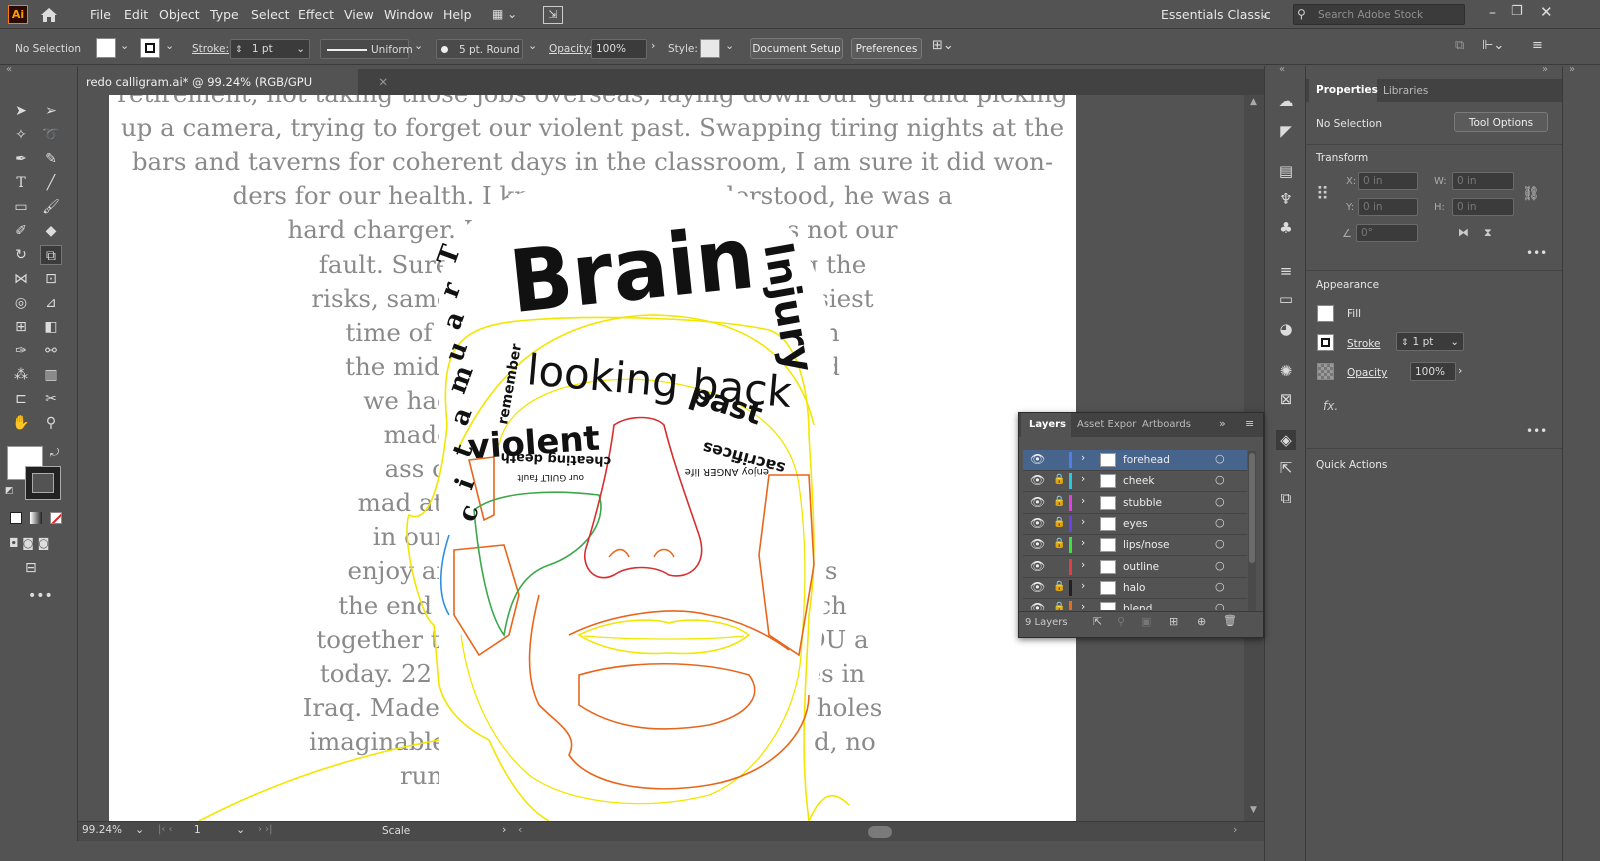 The image size is (1600, 861). What do you see at coordinates (21, 111) in the screenshot?
I see `selection-tool-icon: ➤` at bounding box center [21, 111].